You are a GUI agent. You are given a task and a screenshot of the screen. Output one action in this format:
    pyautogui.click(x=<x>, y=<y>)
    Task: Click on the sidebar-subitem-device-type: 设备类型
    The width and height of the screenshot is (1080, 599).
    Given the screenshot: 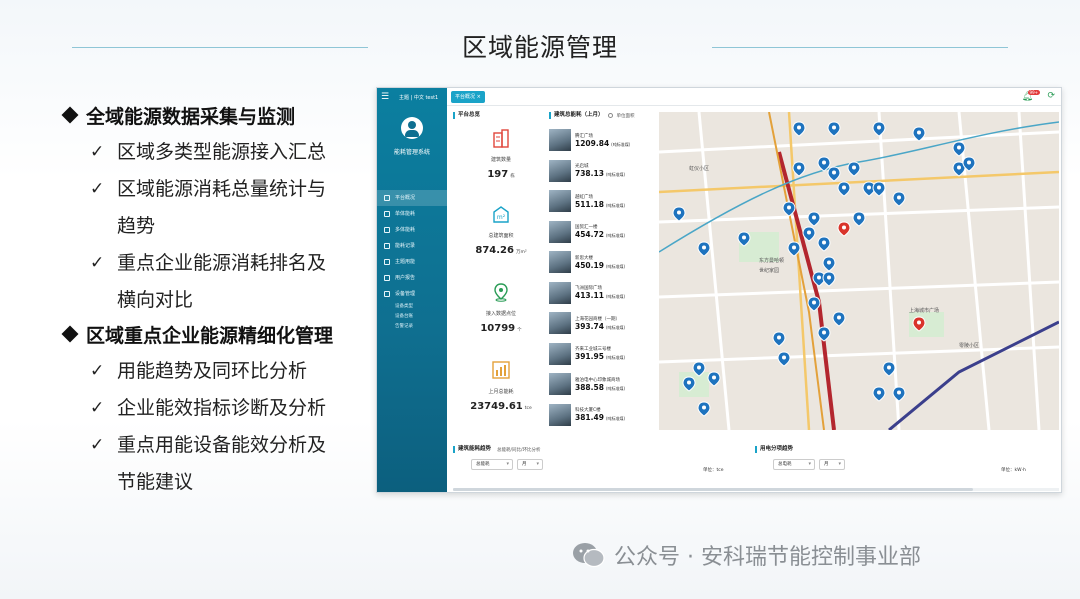 What is the action you would take?
    pyautogui.click(x=412, y=307)
    